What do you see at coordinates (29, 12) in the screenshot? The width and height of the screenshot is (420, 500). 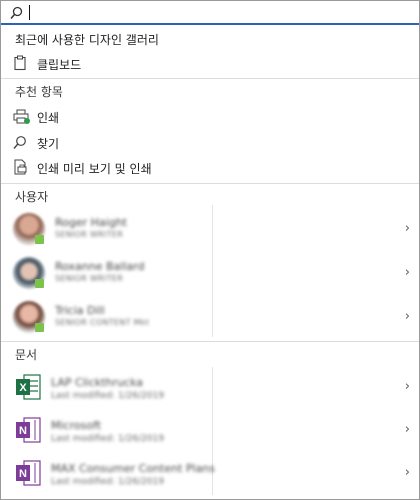 I see `text-caret` at bounding box center [29, 12].